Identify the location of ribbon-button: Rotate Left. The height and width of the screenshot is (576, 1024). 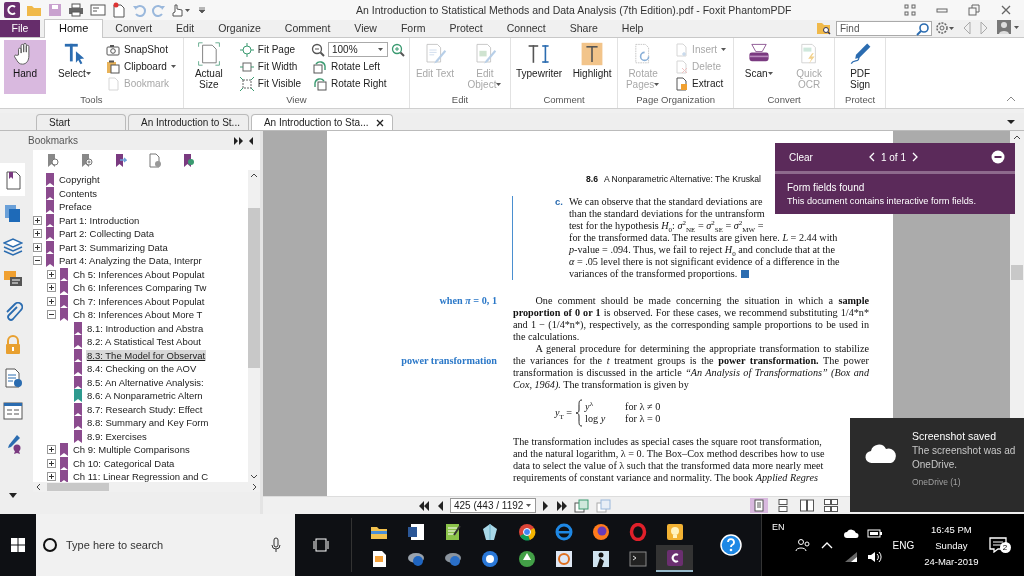
(358, 66).